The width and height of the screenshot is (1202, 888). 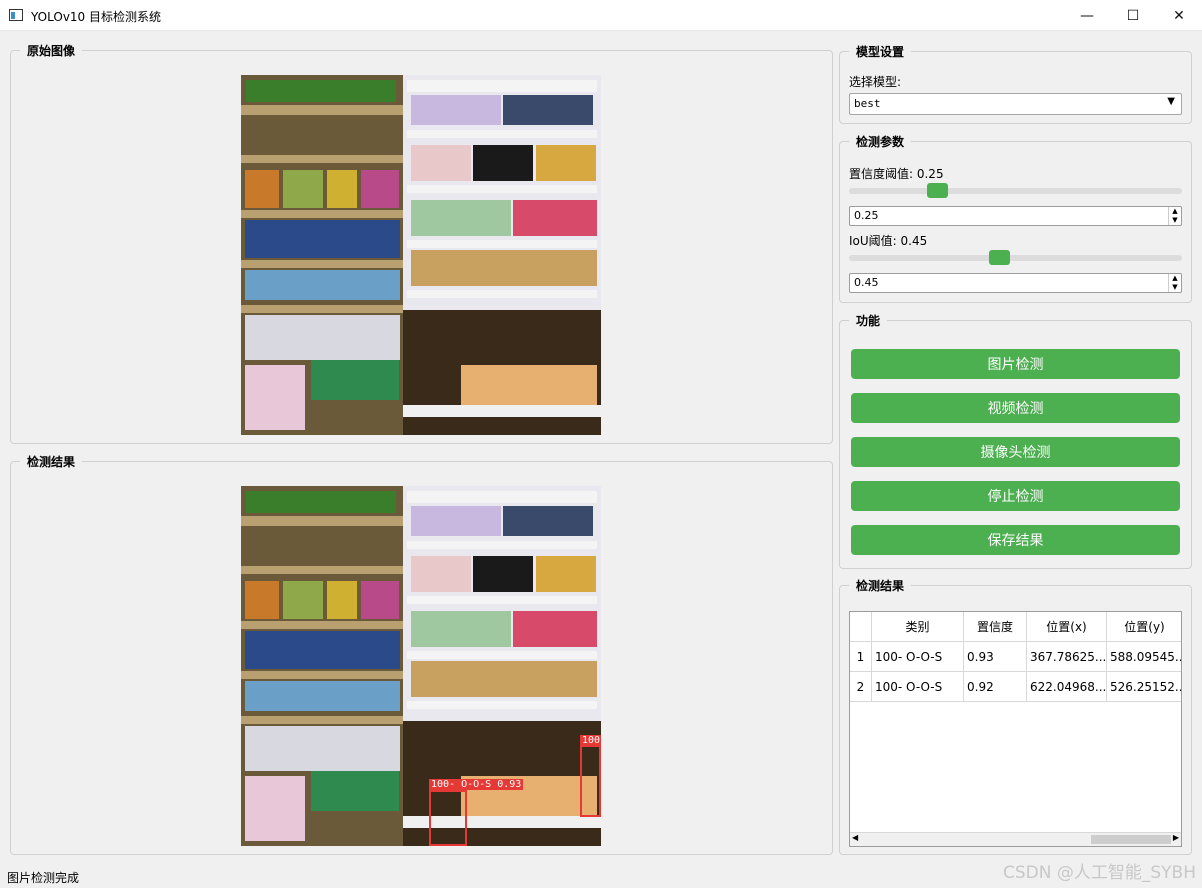 What do you see at coordinates (880, 51) in the screenshot?
I see `model-settings-title: 模型设置` at bounding box center [880, 51].